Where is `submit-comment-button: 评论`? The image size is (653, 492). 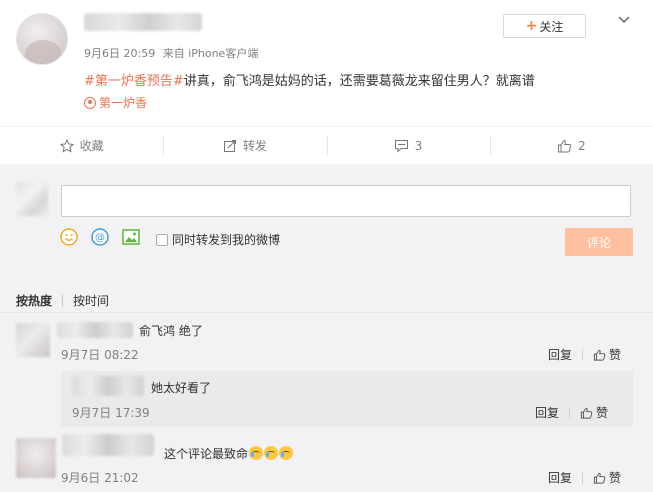 submit-comment-button: 评论 is located at coordinates (599, 242).